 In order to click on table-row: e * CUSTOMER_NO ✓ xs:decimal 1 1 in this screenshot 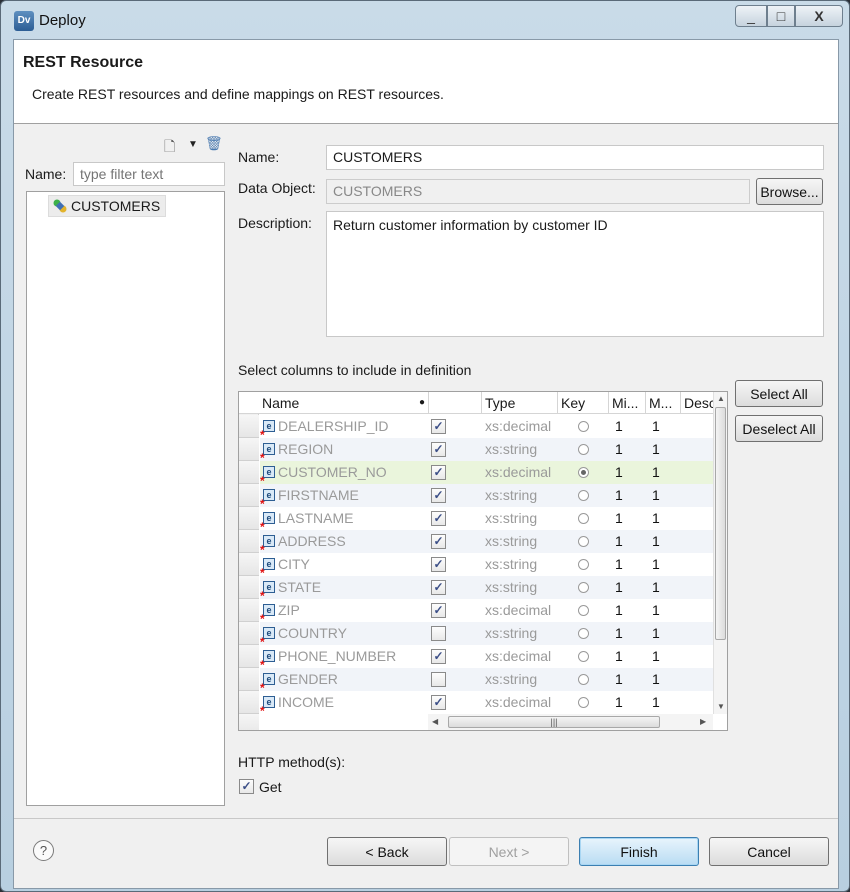, I will do `click(486, 474)`.